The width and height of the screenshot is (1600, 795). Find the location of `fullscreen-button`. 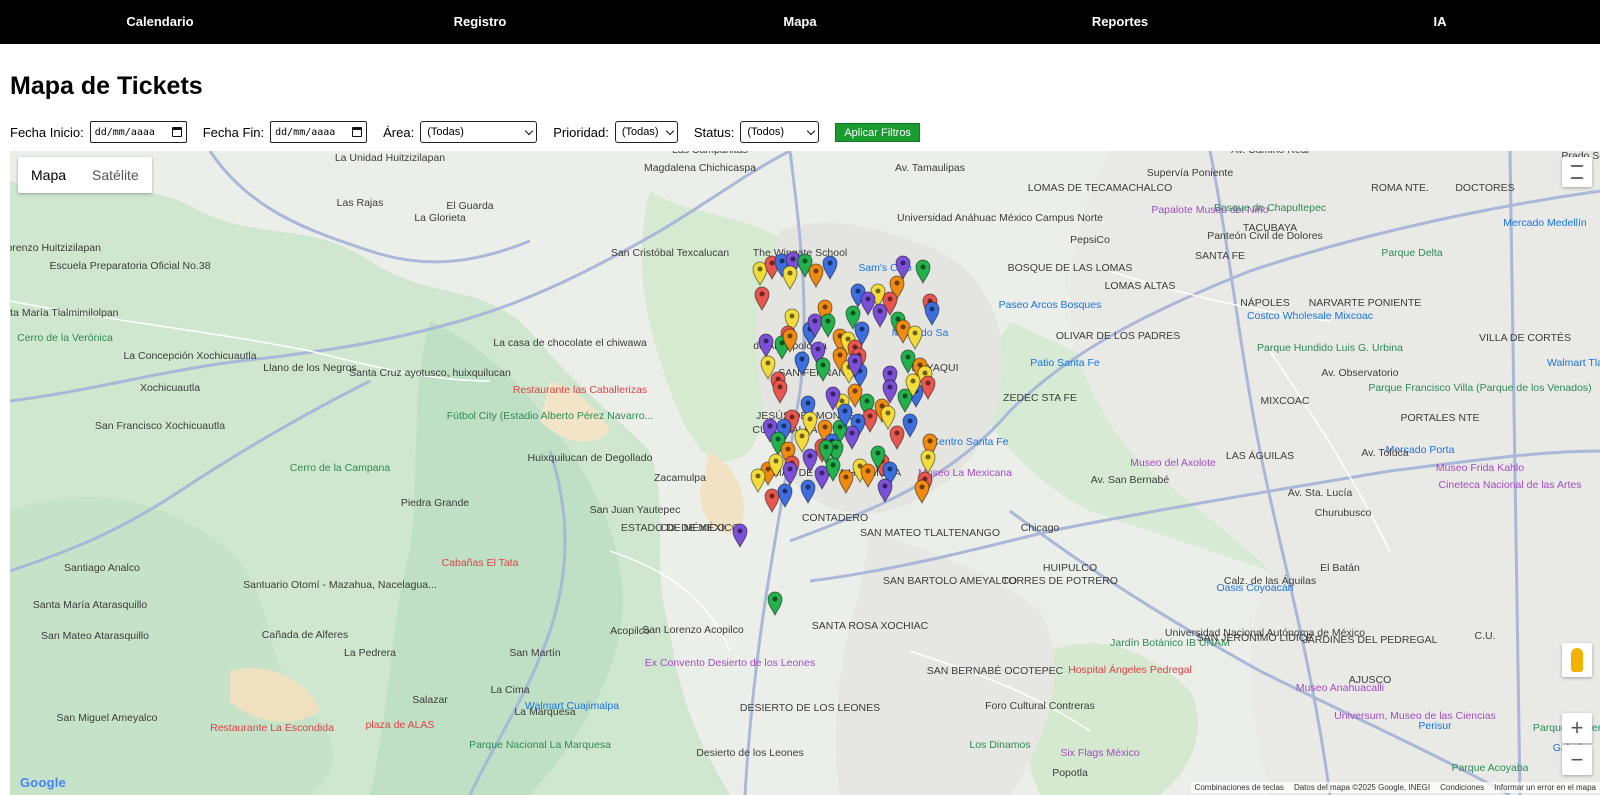

fullscreen-button is located at coordinates (1577, 172).